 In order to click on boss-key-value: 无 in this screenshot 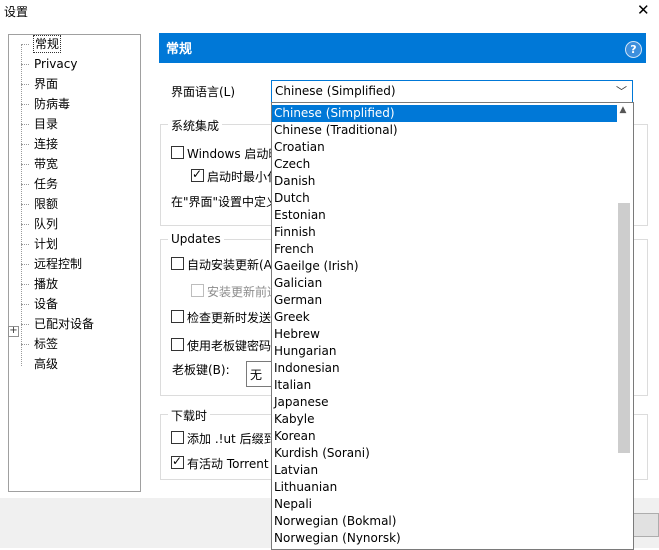, I will do `click(256, 375)`.